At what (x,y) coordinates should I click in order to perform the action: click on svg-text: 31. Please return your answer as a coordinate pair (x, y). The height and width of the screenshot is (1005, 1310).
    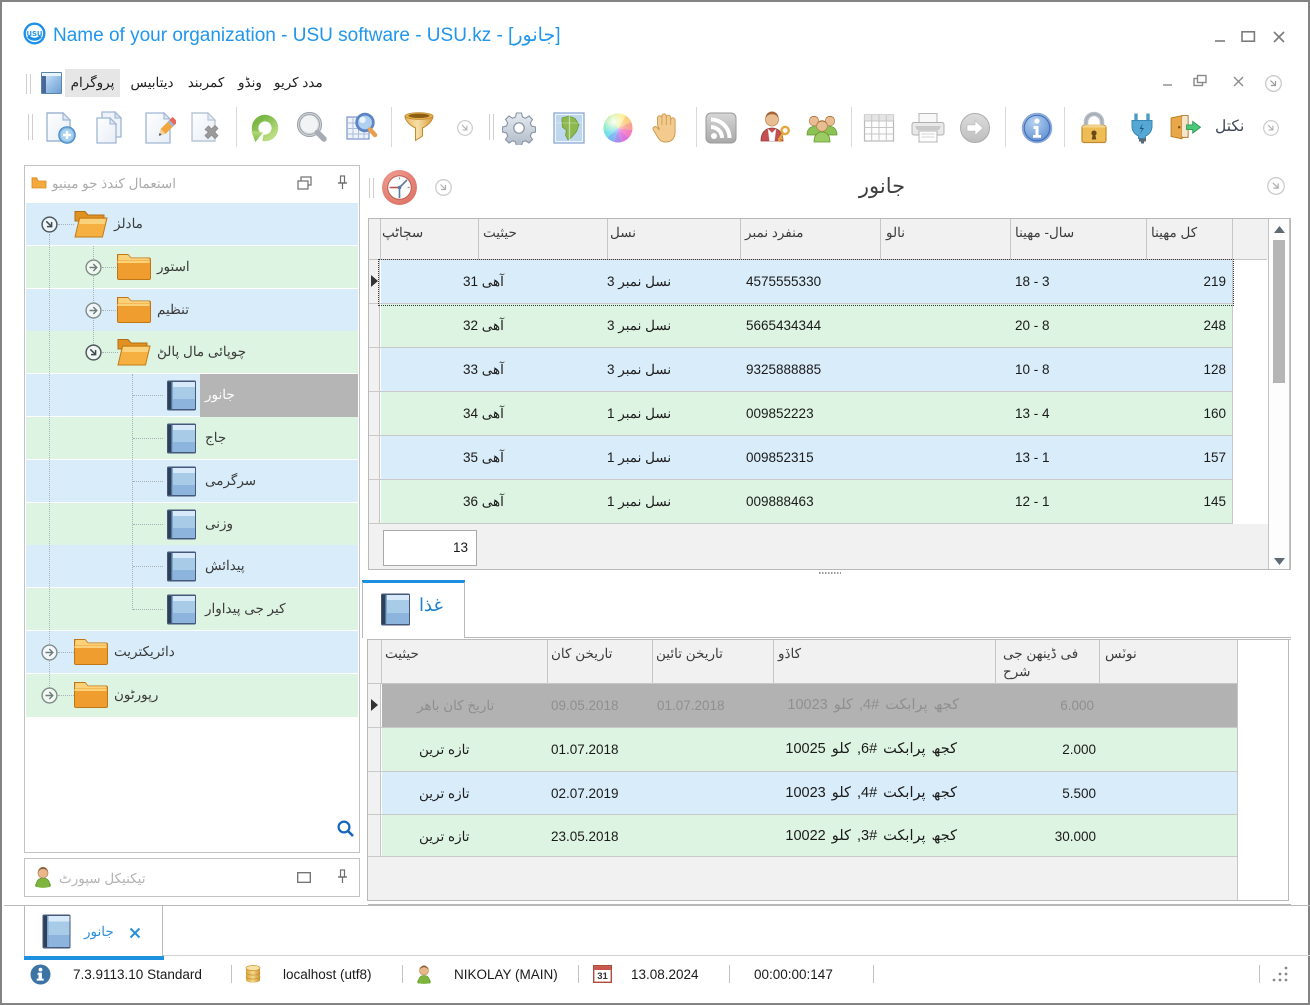
    Looking at the image, I should click on (602, 976).